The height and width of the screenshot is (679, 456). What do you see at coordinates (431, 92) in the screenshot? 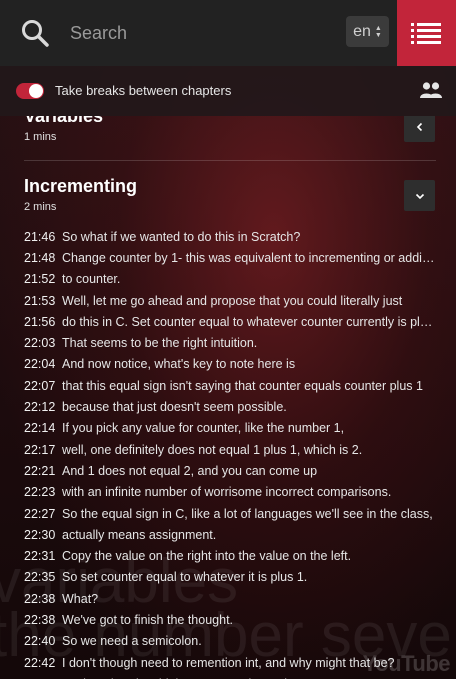
I see `people-icon` at bounding box center [431, 92].